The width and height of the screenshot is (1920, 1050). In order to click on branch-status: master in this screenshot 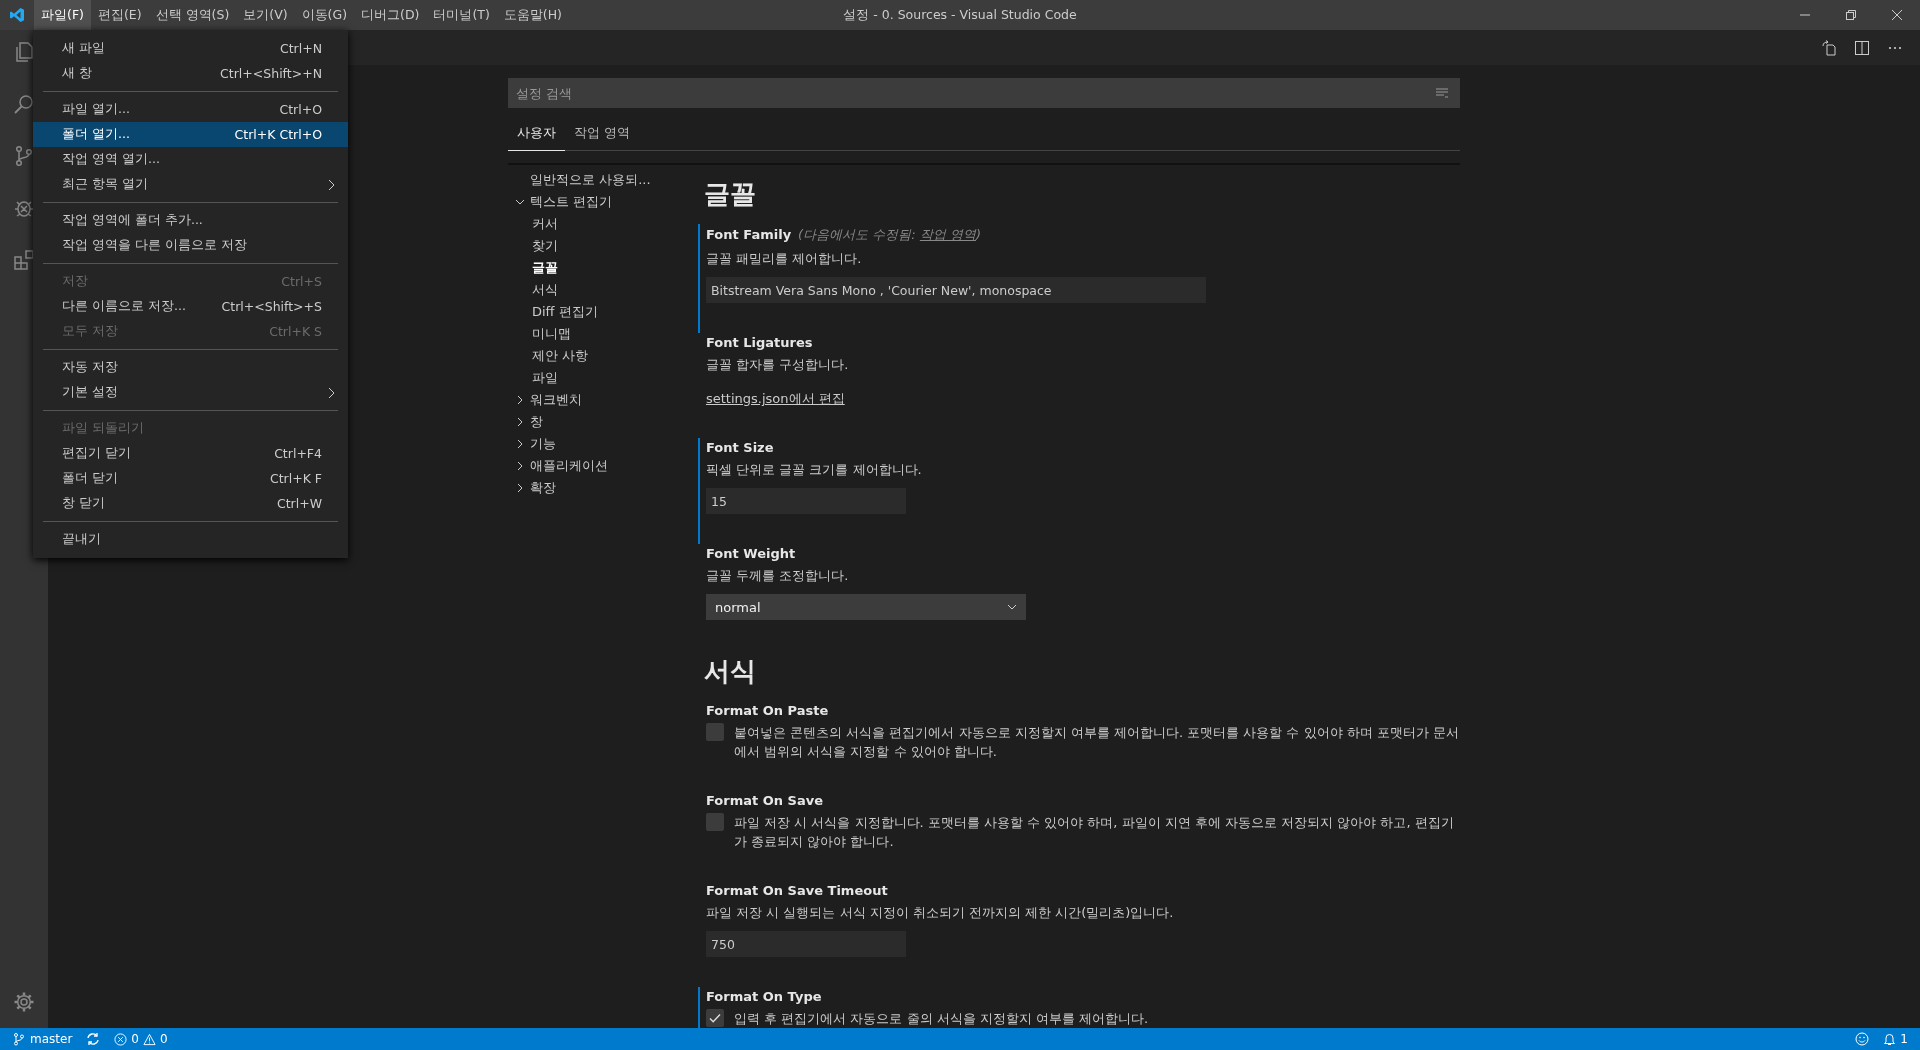, I will do `click(42, 1039)`.